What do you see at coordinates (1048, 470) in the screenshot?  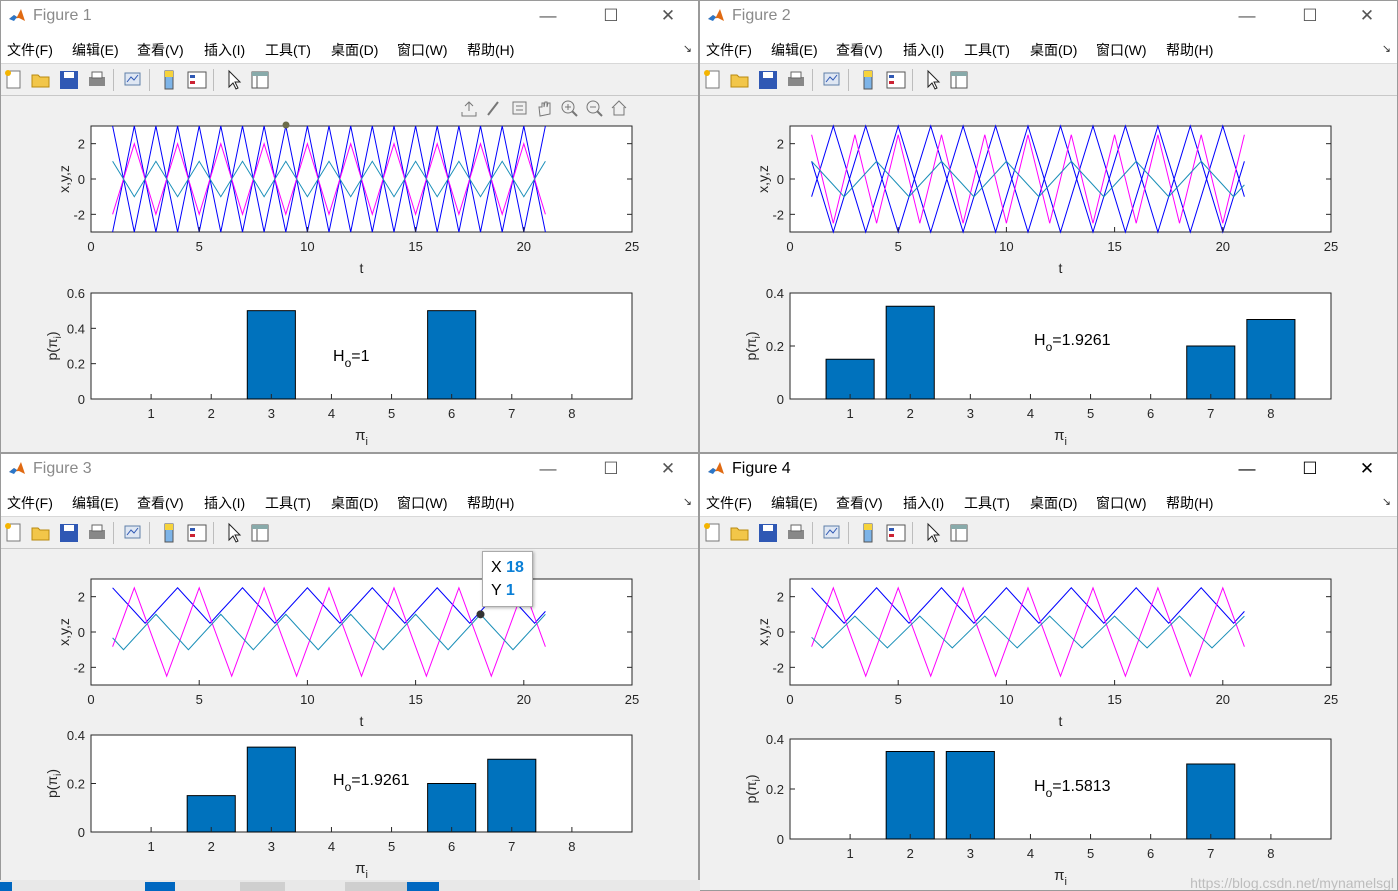 I see `title-bar: Figure 4 — ☐ ✕` at bounding box center [1048, 470].